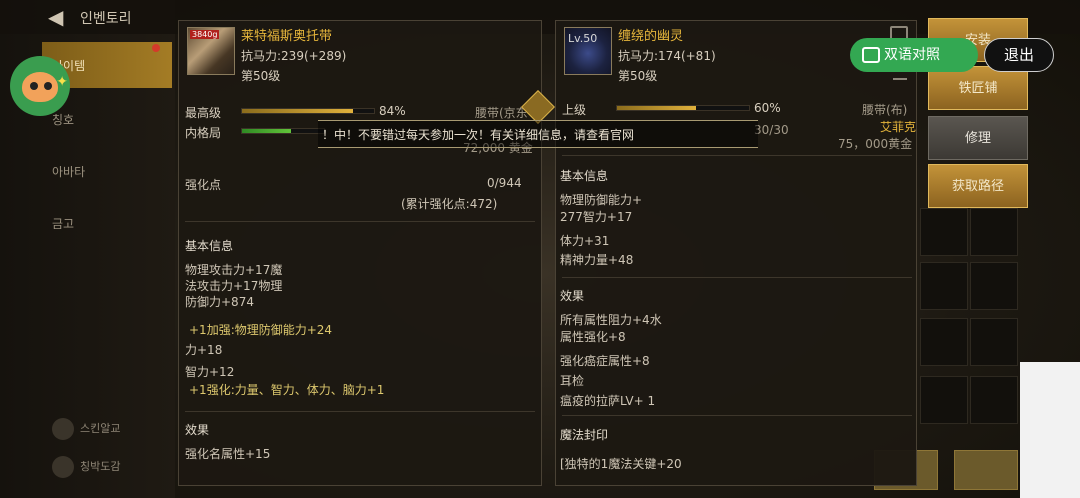 This screenshot has width=1080, height=498. I want to click on effect-line: 所有属性阻力+4水, so click(611, 320).